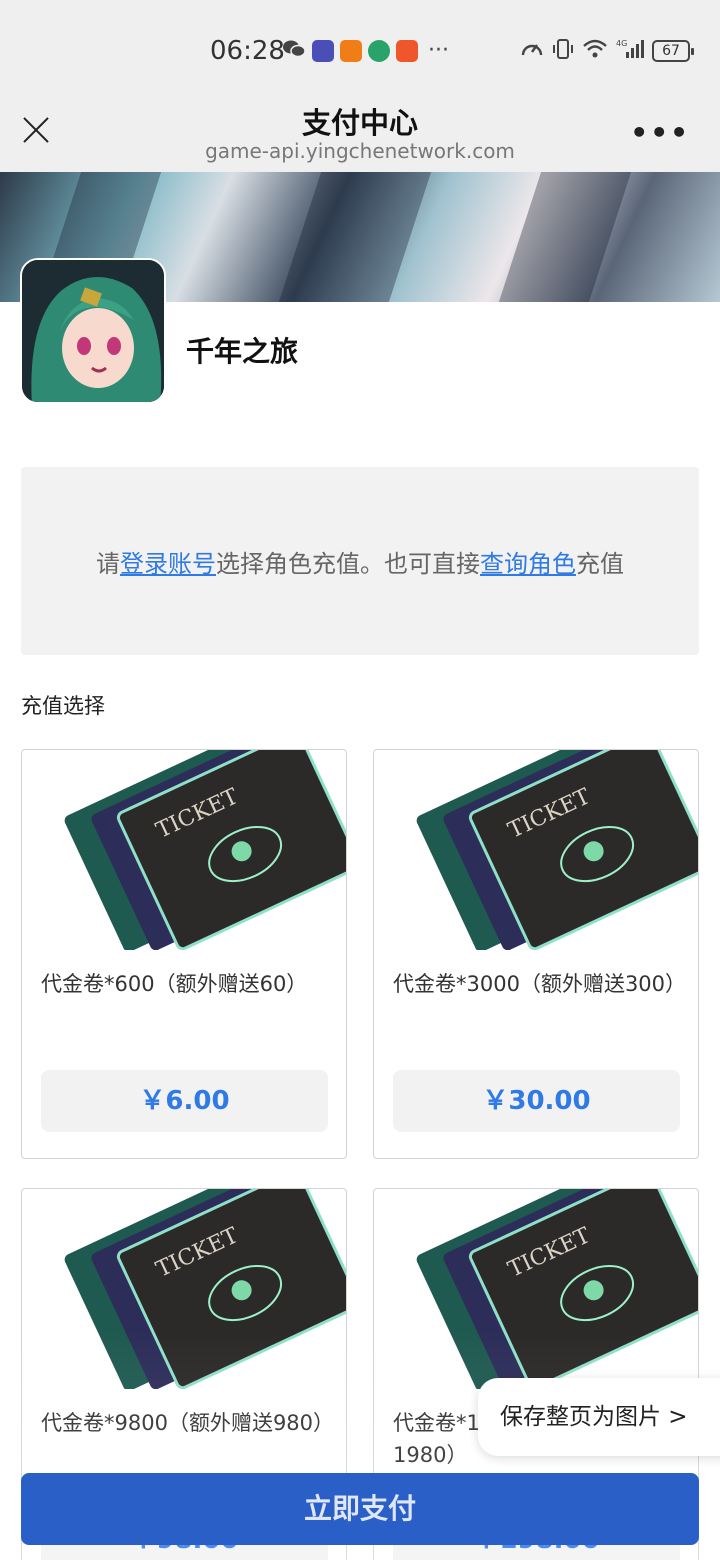 The image size is (720, 1560). I want to click on login-prompt-prefix: 请, so click(108, 563).